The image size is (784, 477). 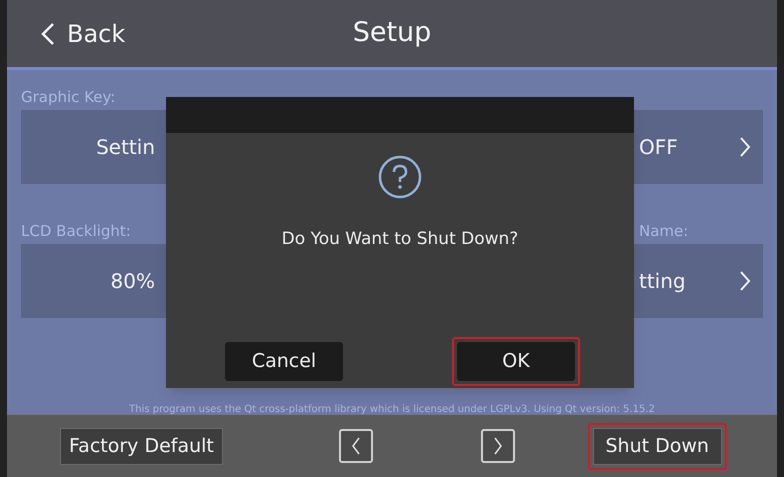 What do you see at coordinates (400, 177) in the screenshot?
I see `question-icon` at bounding box center [400, 177].